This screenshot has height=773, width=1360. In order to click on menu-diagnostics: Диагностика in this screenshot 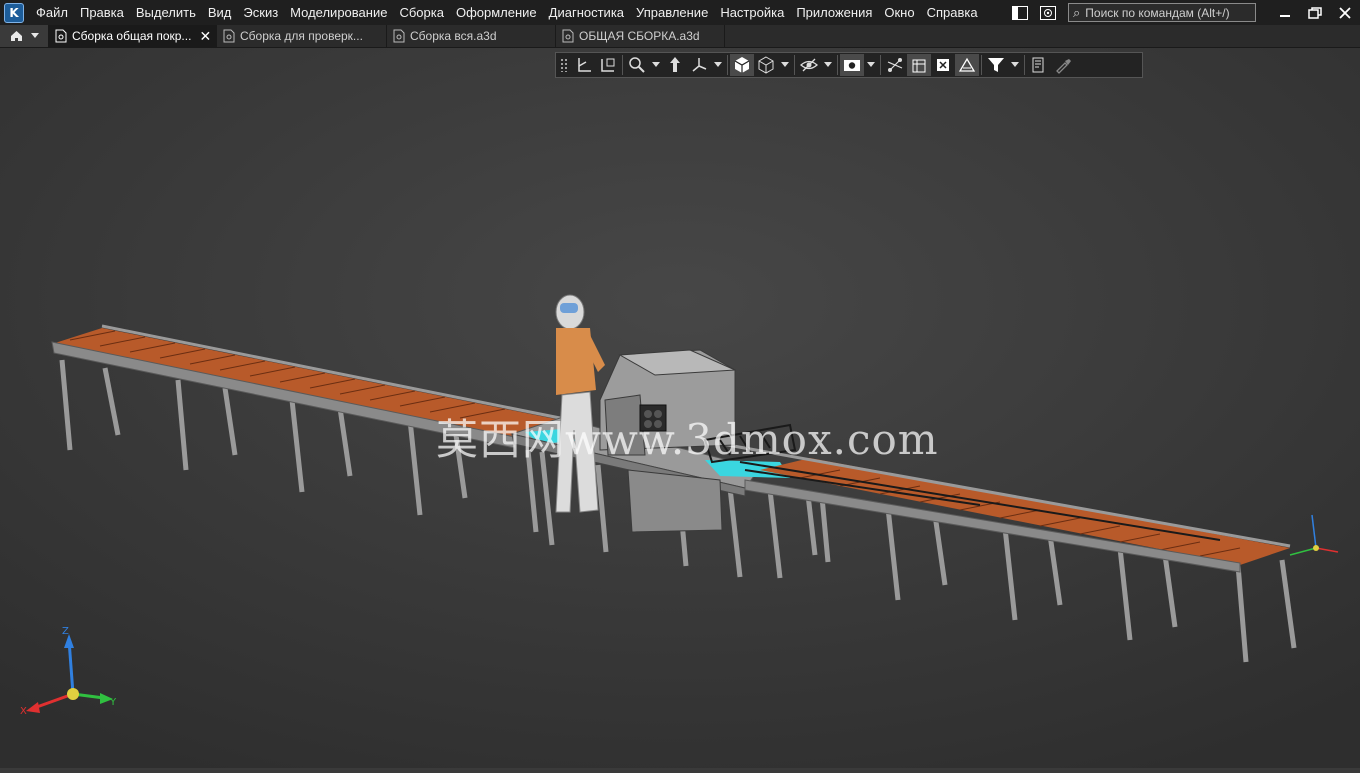, I will do `click(586, 12)`.